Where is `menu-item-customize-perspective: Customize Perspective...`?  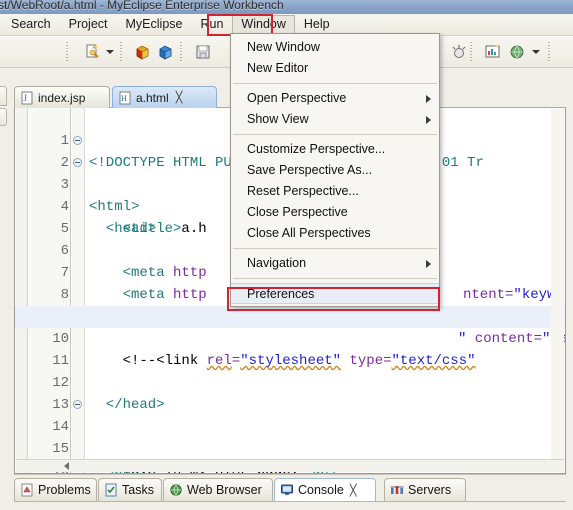
menu-item-customize-perspective: Customize Perspective... is located at coordinates (335, 149).